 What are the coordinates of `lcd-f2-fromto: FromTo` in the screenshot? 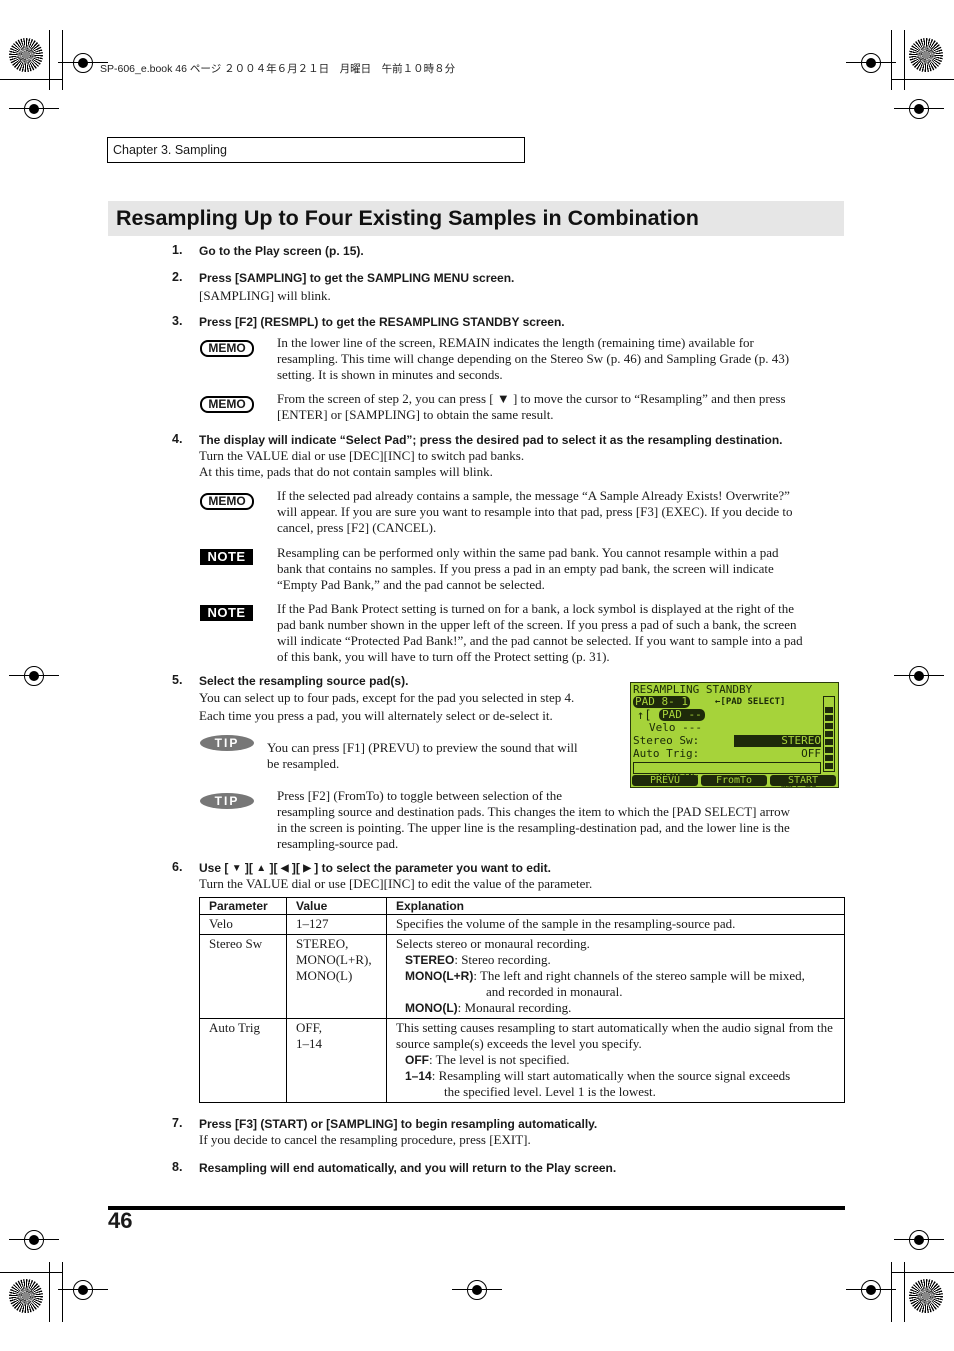 It's located at (734, 780).